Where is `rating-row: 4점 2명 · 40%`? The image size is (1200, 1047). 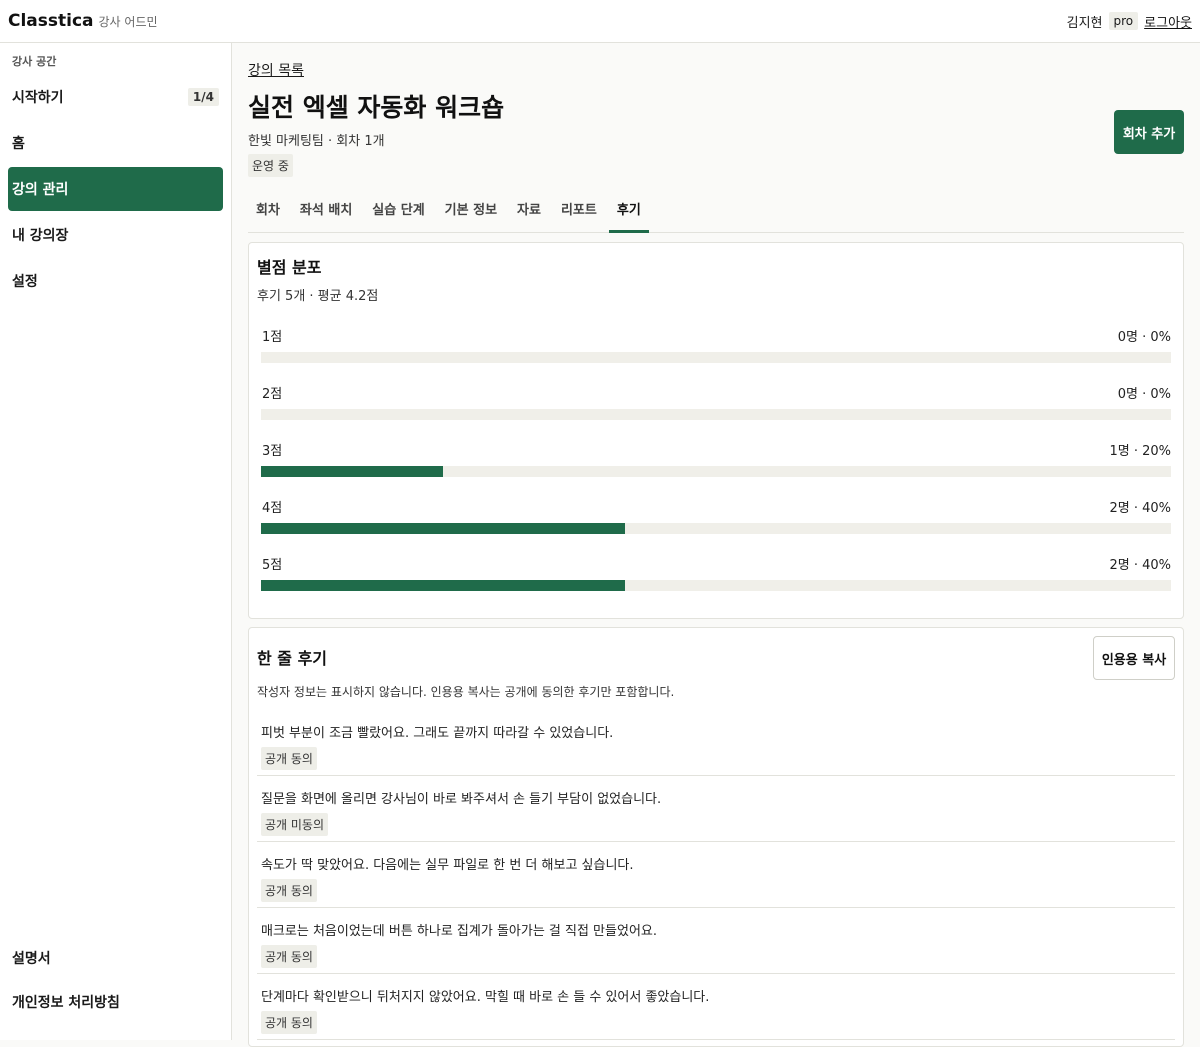 rating-row: 4점 2명 · 40% is located at coordinates (716, 522).